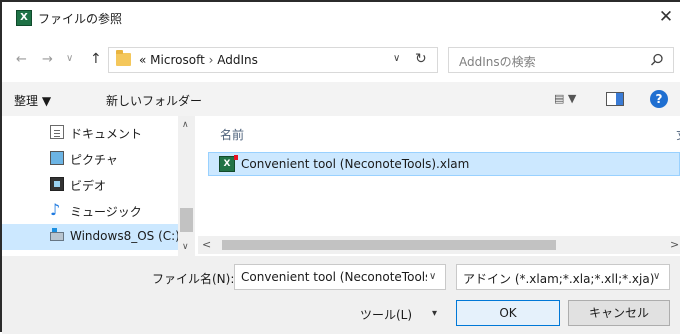  Describe the element at coordinates (659, 99) in the screenshot. I see `help-button: ?` at that location.